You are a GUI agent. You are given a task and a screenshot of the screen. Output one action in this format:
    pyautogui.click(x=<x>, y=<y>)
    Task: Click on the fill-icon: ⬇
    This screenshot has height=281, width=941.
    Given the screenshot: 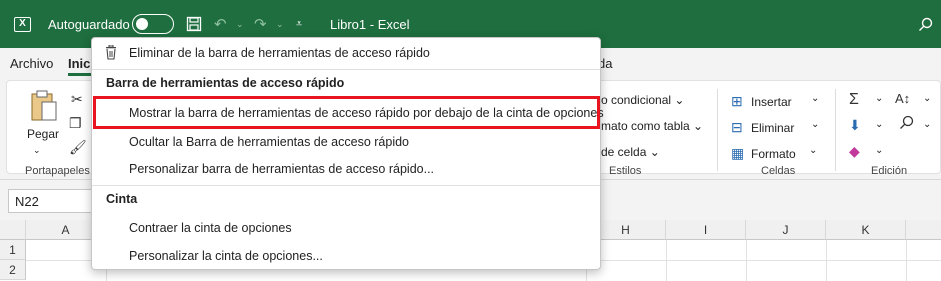 What is the action you would take?
    pyautogui.click(x=855, y=125)
    